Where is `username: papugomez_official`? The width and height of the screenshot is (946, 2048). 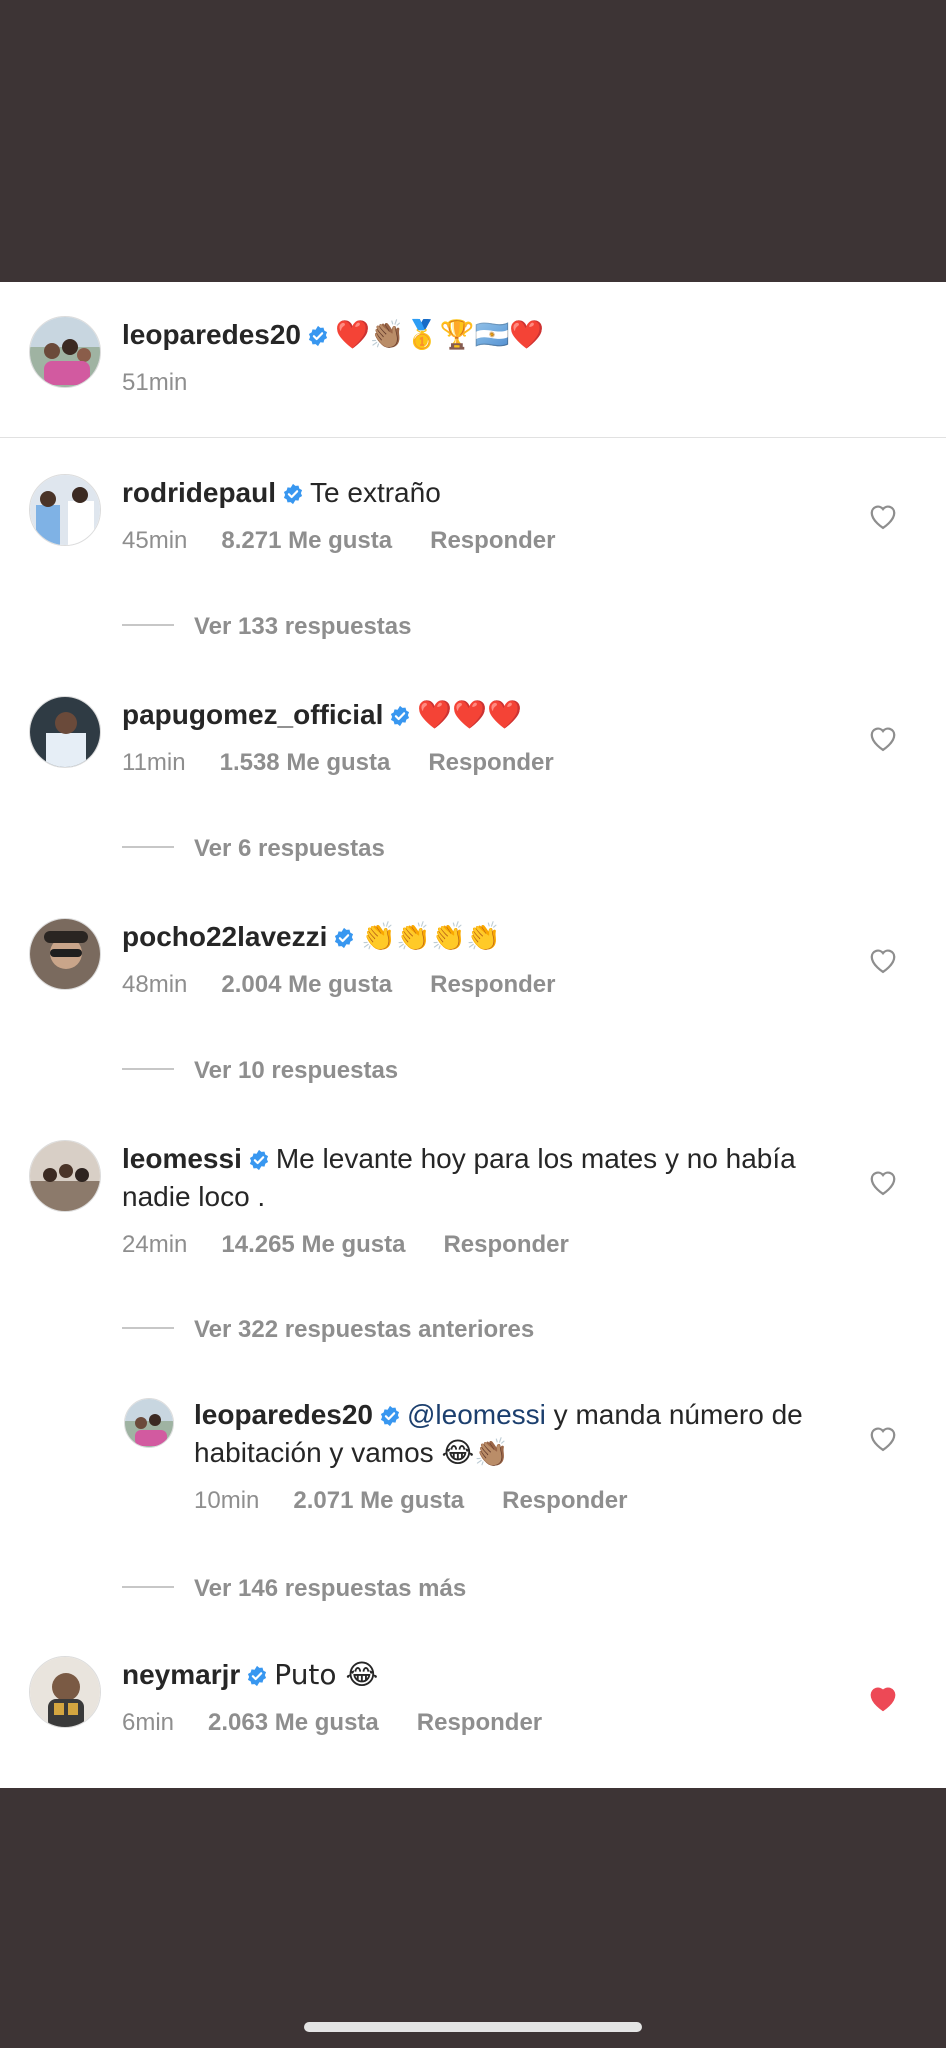
username: papugomez_official is located at coordinates (252, 714).